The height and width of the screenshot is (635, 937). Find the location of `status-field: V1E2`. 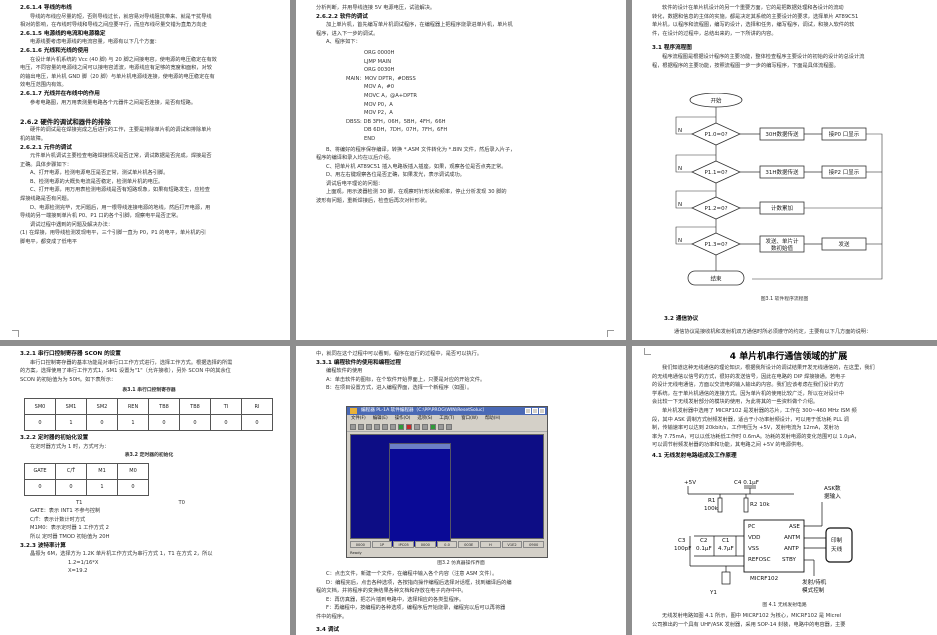

status-field: V1E2 is located at coordinates (512, 544).